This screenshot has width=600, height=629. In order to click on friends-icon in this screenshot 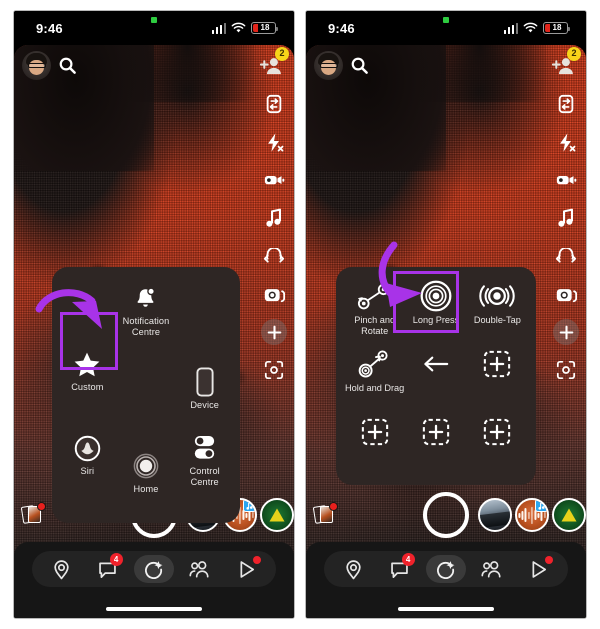, I will do `click(491, 569)`.